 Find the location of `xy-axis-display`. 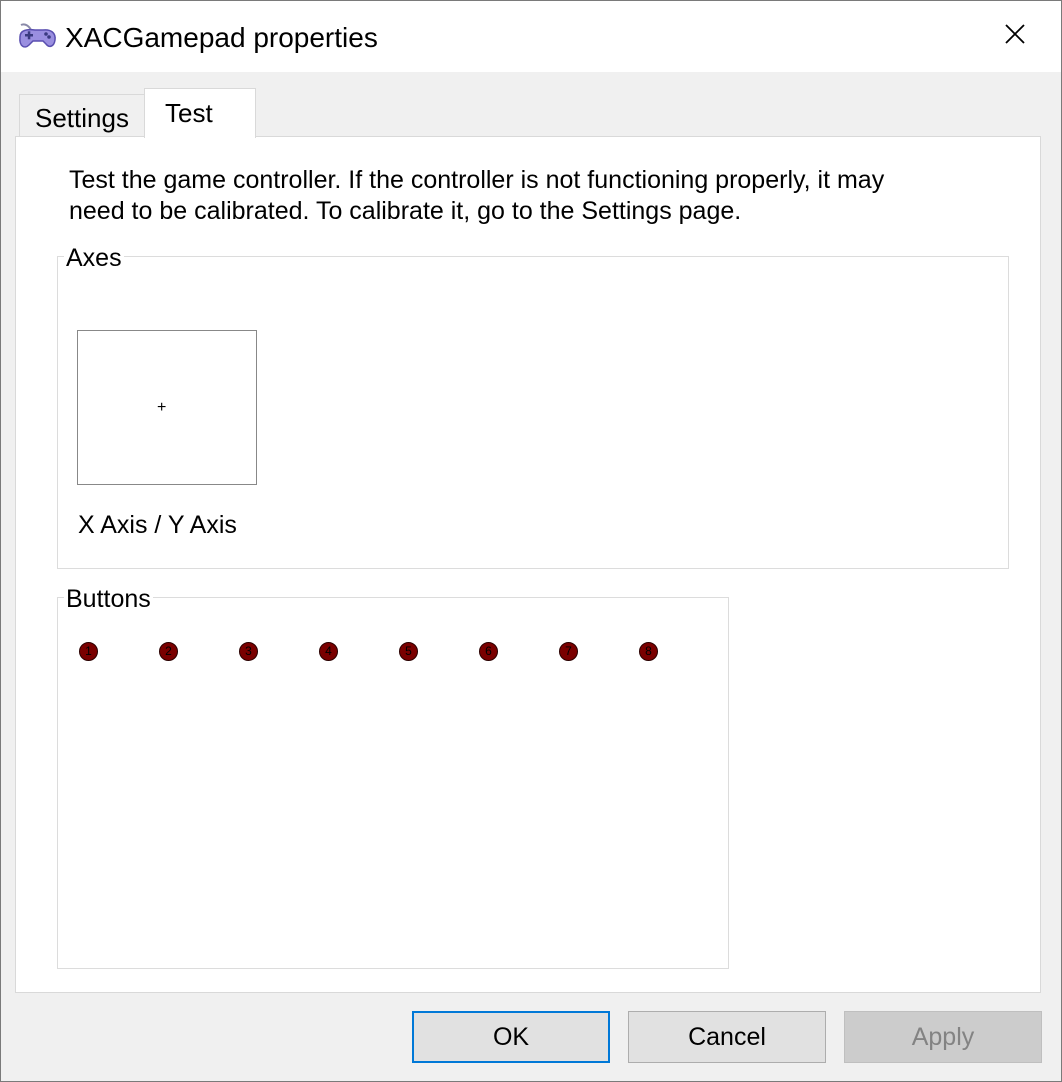

xy-axis-display is located at coordinates (167, 407).